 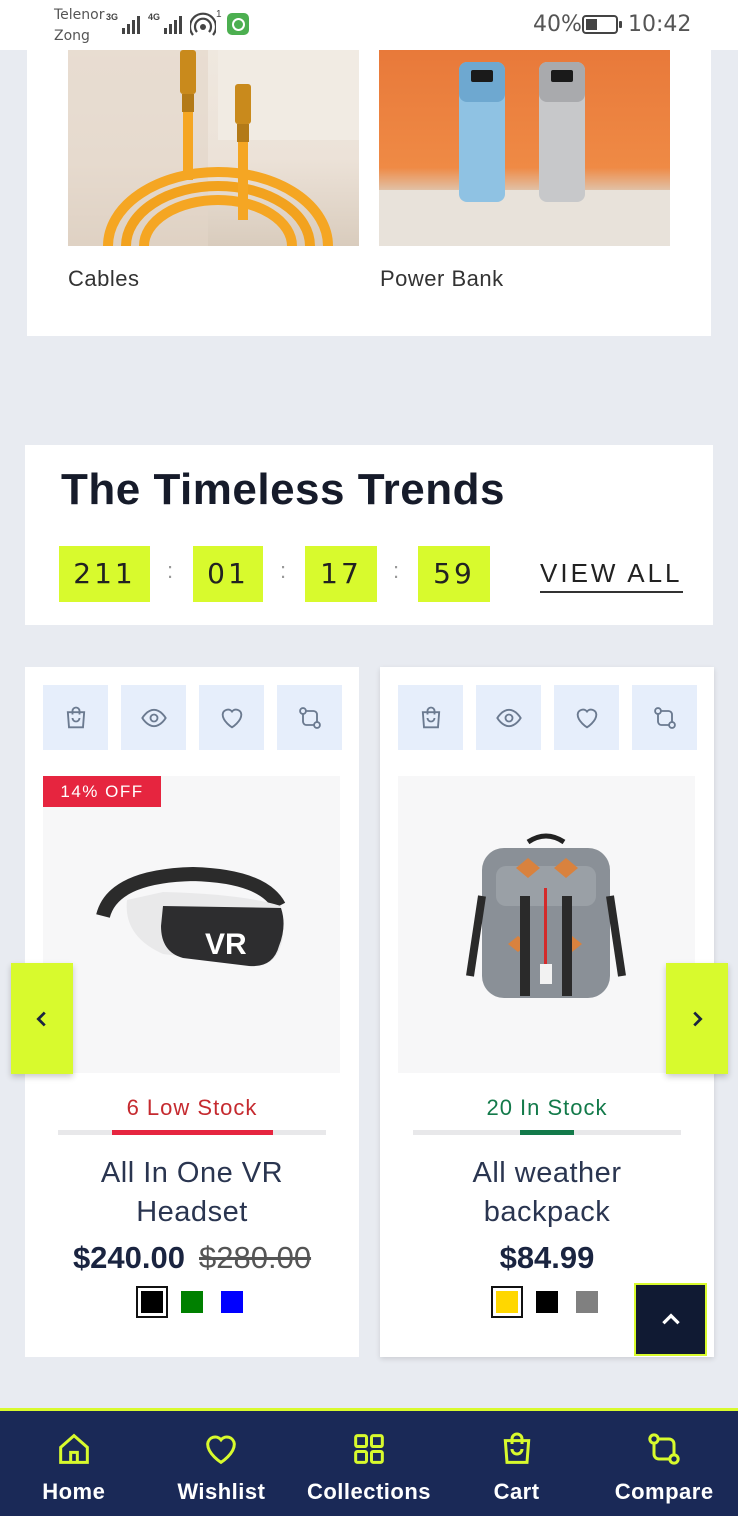 What do you see at coordinates (547, 1193) in the screenshot?
I see `product-name: All weather backpack` at bounding box center [547, 1193].